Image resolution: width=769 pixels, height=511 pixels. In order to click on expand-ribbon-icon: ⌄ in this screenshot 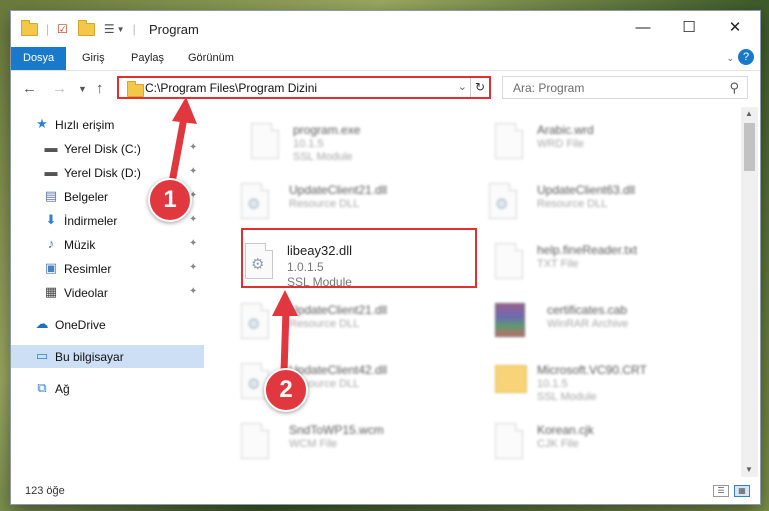, I will do `click(730, 58)`.